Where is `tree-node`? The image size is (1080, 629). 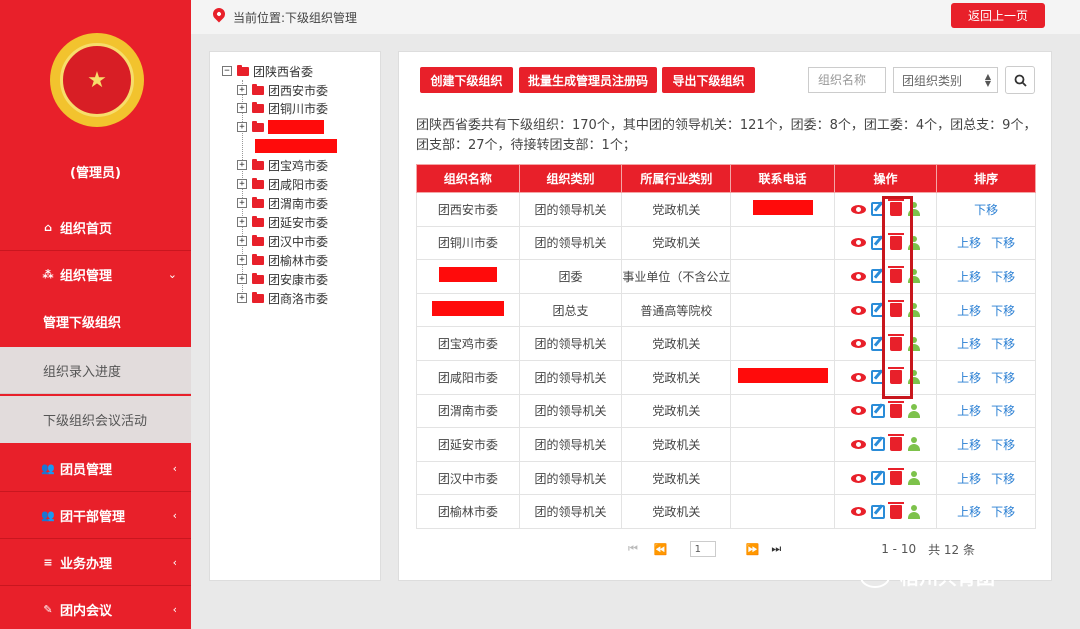
tree-node is located at coordinates (296, 146).